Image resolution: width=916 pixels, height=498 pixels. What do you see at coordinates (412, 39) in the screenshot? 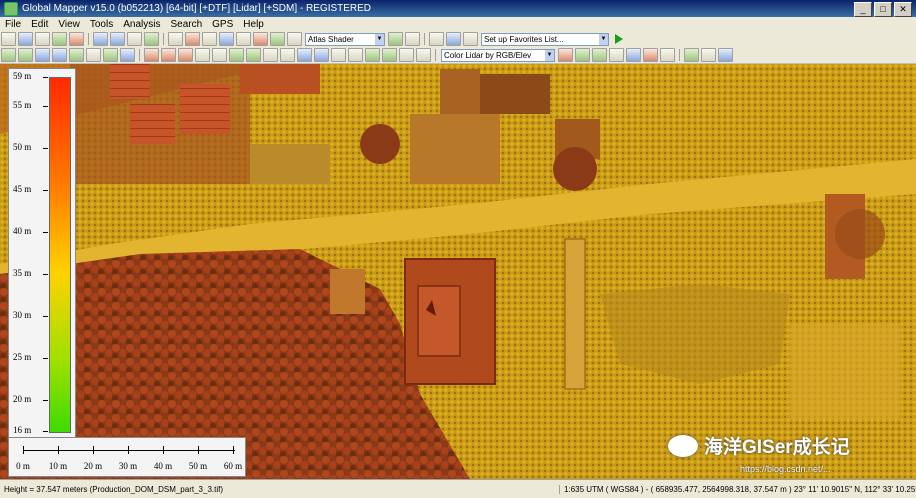
I see `light-direction-icon` at bounding box center [412, 39].